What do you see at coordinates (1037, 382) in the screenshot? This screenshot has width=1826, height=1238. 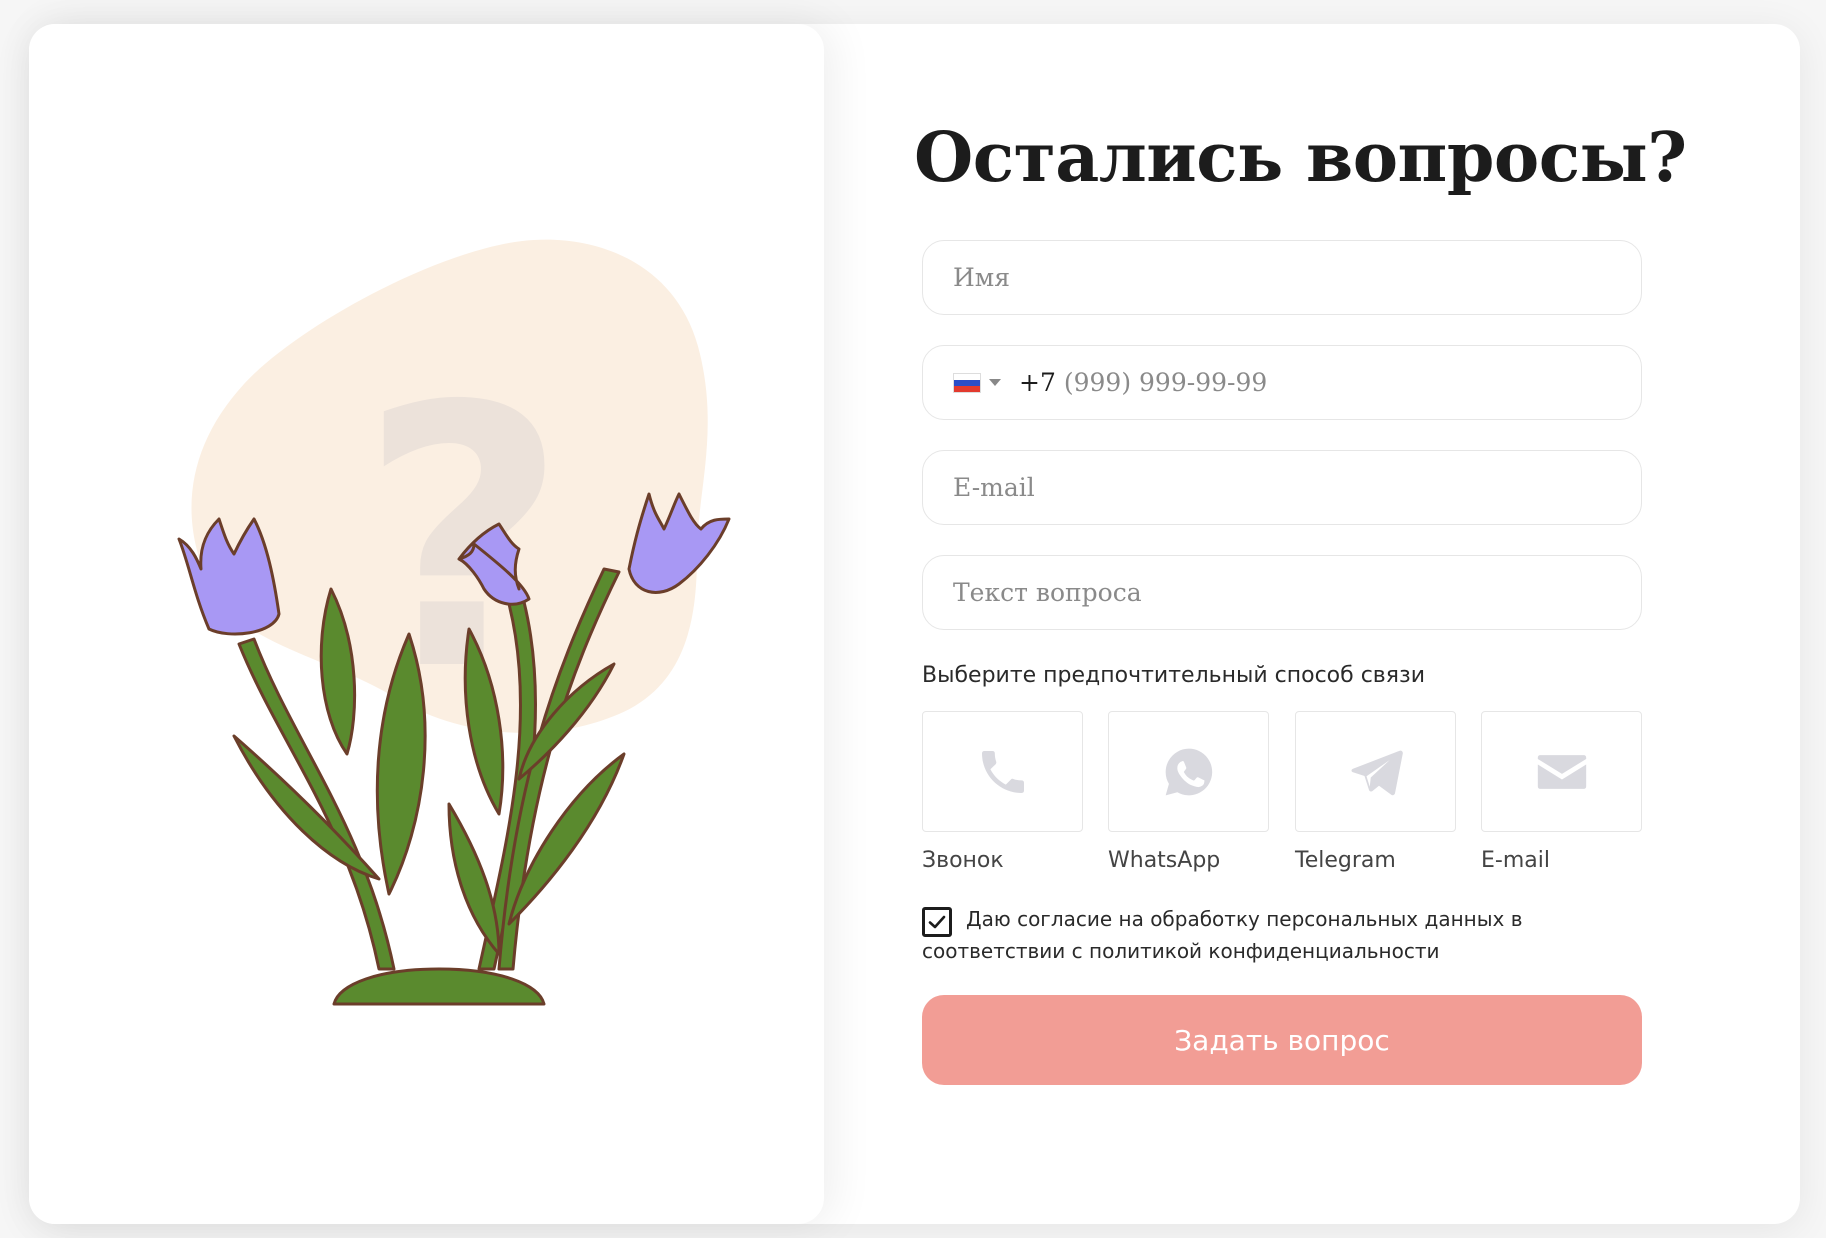 I see `dial-code: +7` at bounding box center [1037, 382].